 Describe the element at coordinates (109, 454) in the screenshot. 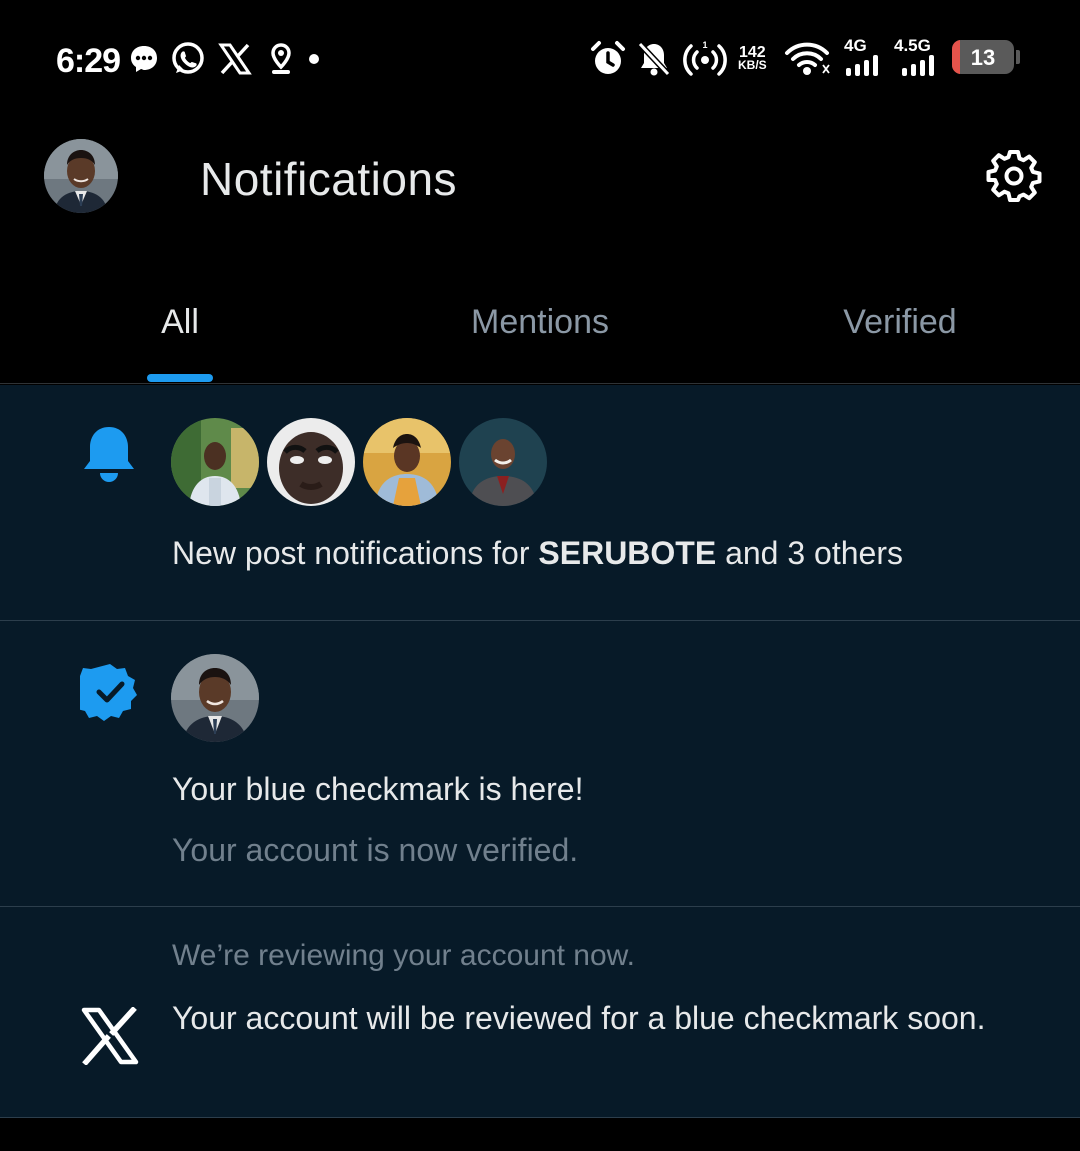

I see `bell-icon` at that location.